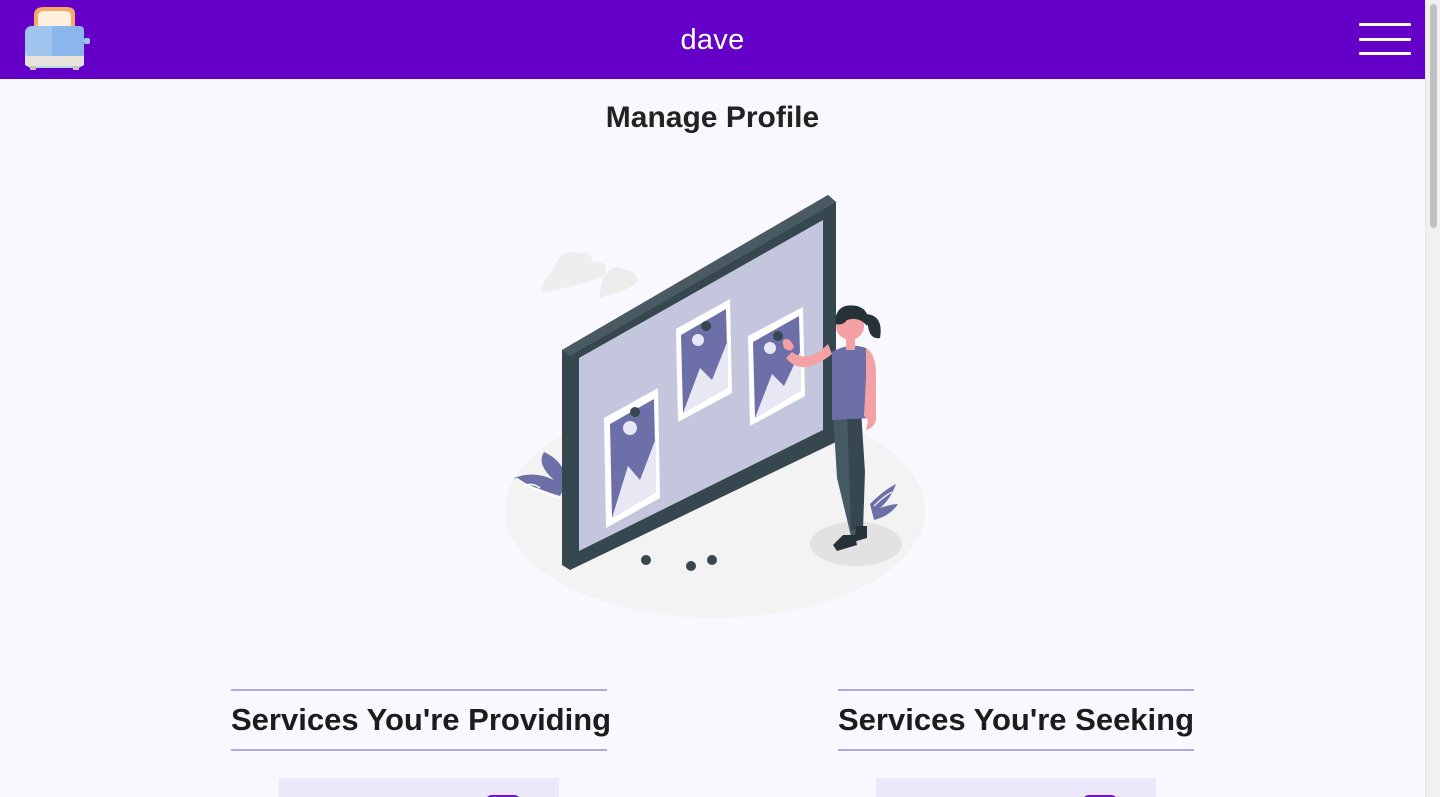  What do you see at coordinates (419, 787) in the screenshot?
I see `service-card-providing` at bounding box center [419, 787].